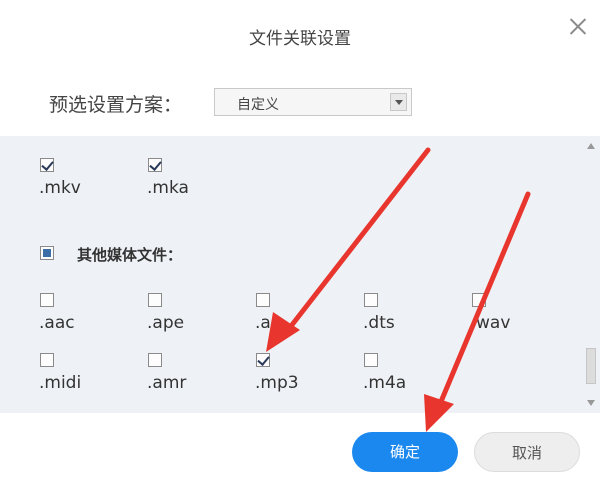 The width and height of the screenshot is (600, 498). What do you see at coordinates (263, 360) in the screenshot?
I see `checkbox-mp3` at bounding box center [263, 360].